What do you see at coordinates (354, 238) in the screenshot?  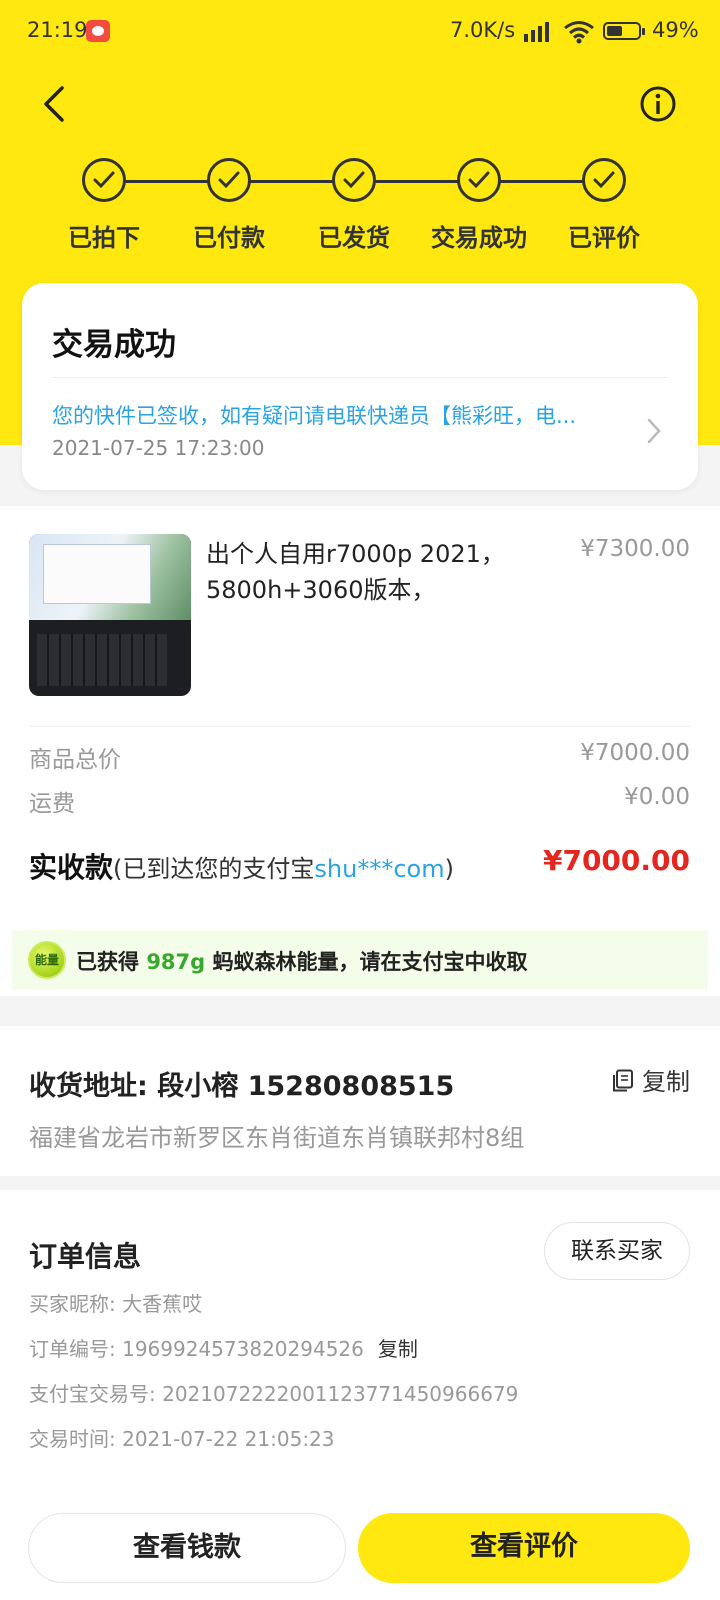 I see `step-label: 已发货` at bounding box center [354, 238].